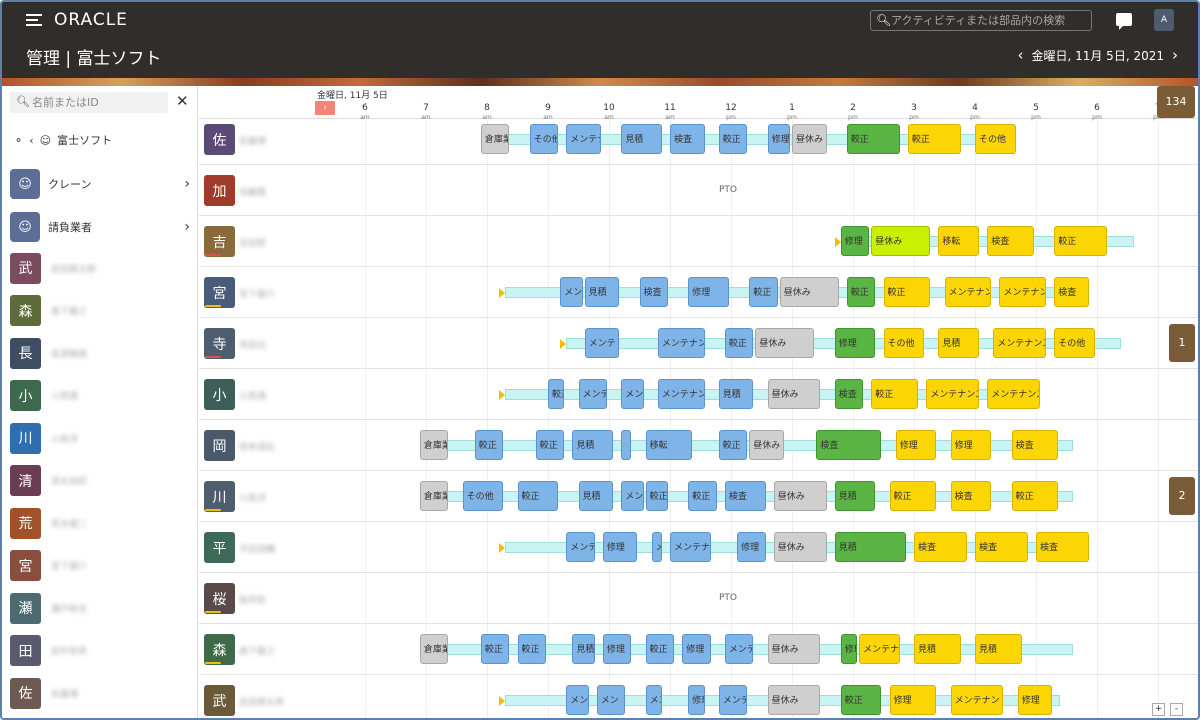 The height and width of the screenshot is (720, 1200). I want to click on sidebar-person-item: 森森下義之, so click(100, 311).